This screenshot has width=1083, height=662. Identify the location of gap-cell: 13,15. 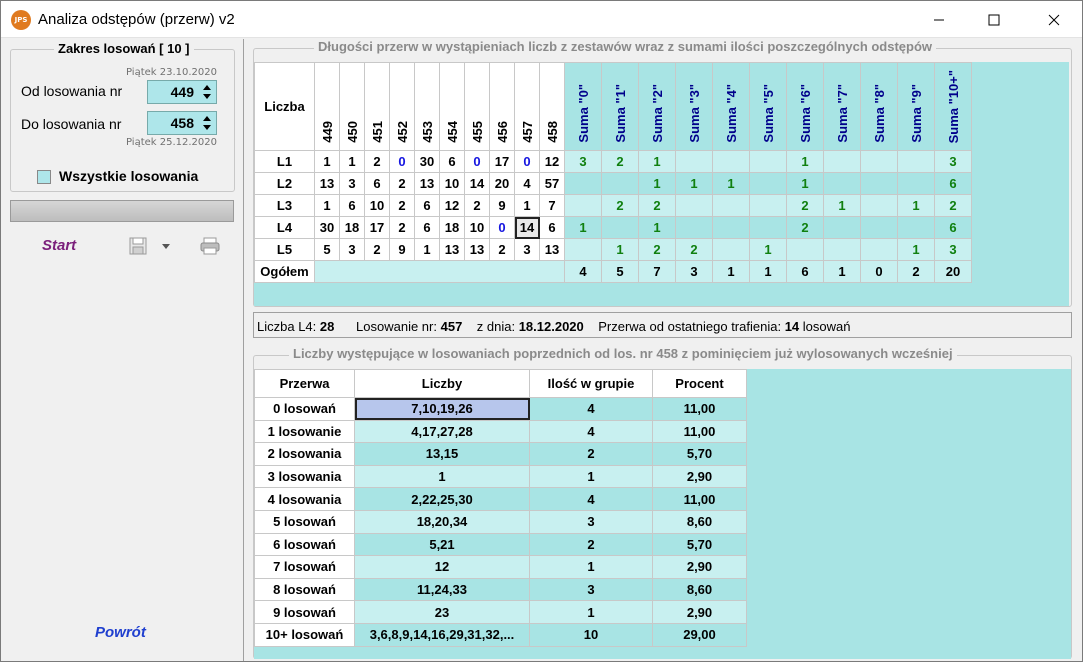
(442, 454).